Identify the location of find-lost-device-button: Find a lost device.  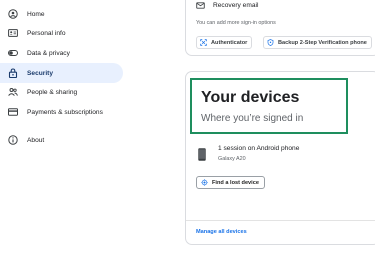
(230, 182).